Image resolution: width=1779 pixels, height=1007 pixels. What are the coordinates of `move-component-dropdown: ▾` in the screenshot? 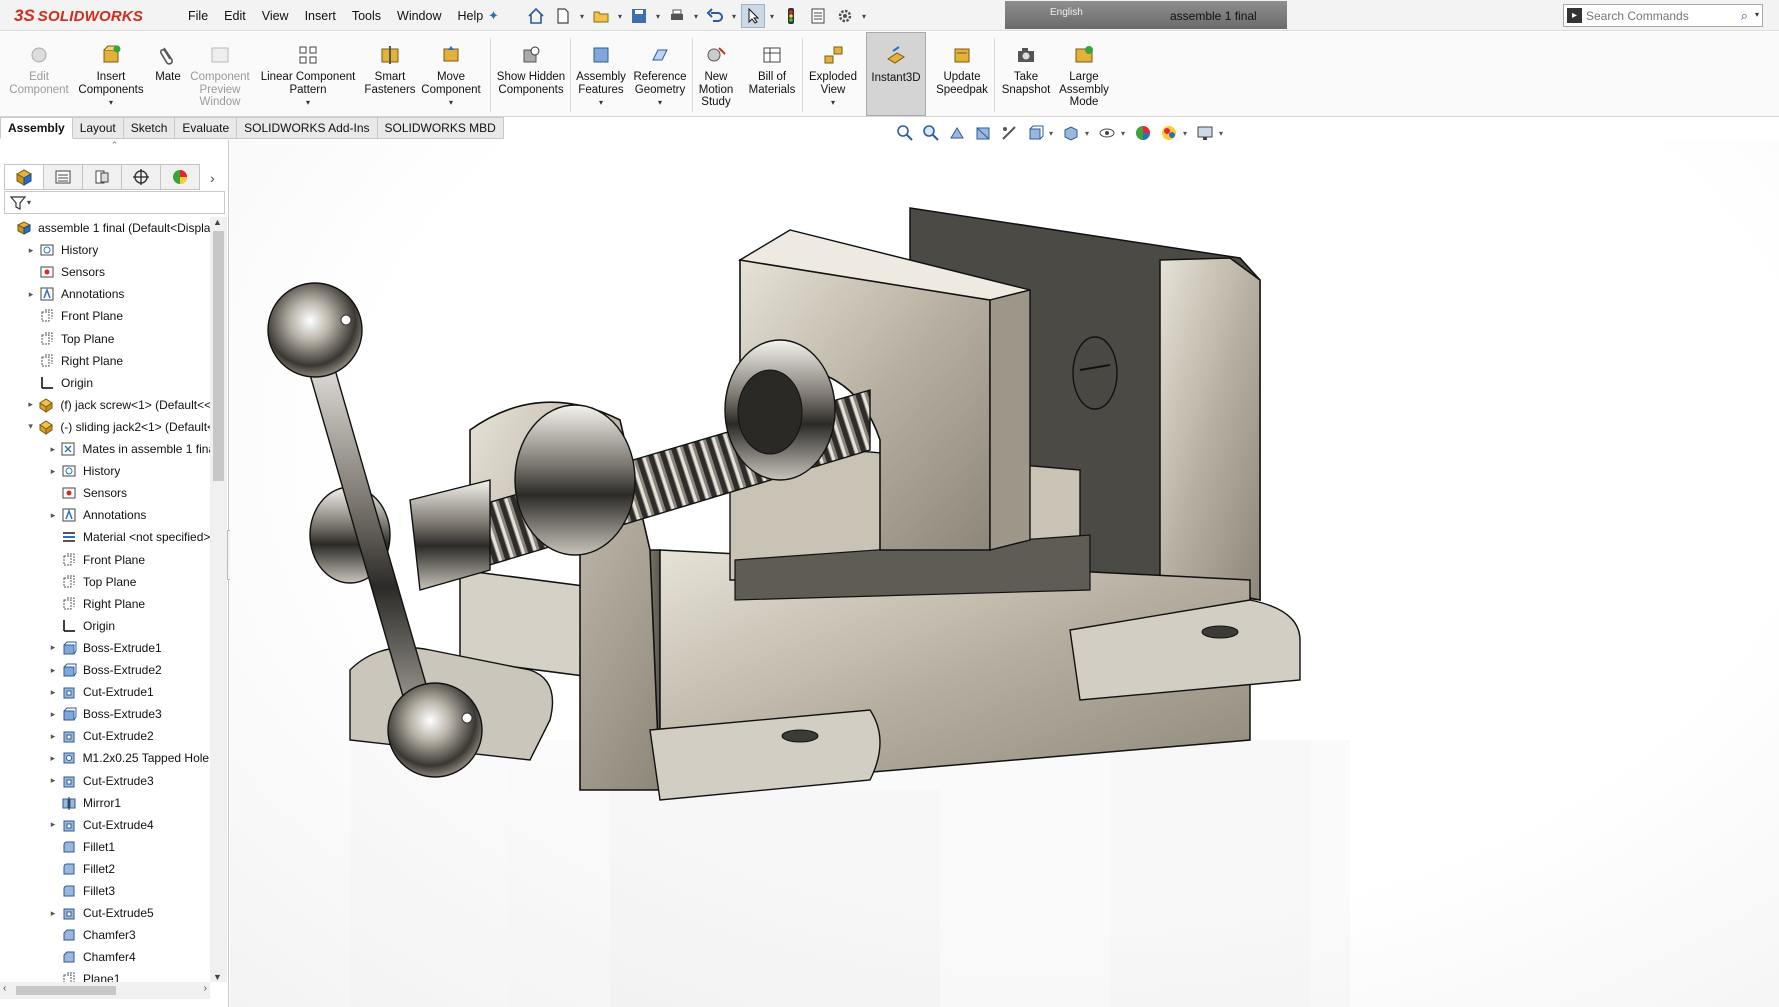 It's located at (451, 103).